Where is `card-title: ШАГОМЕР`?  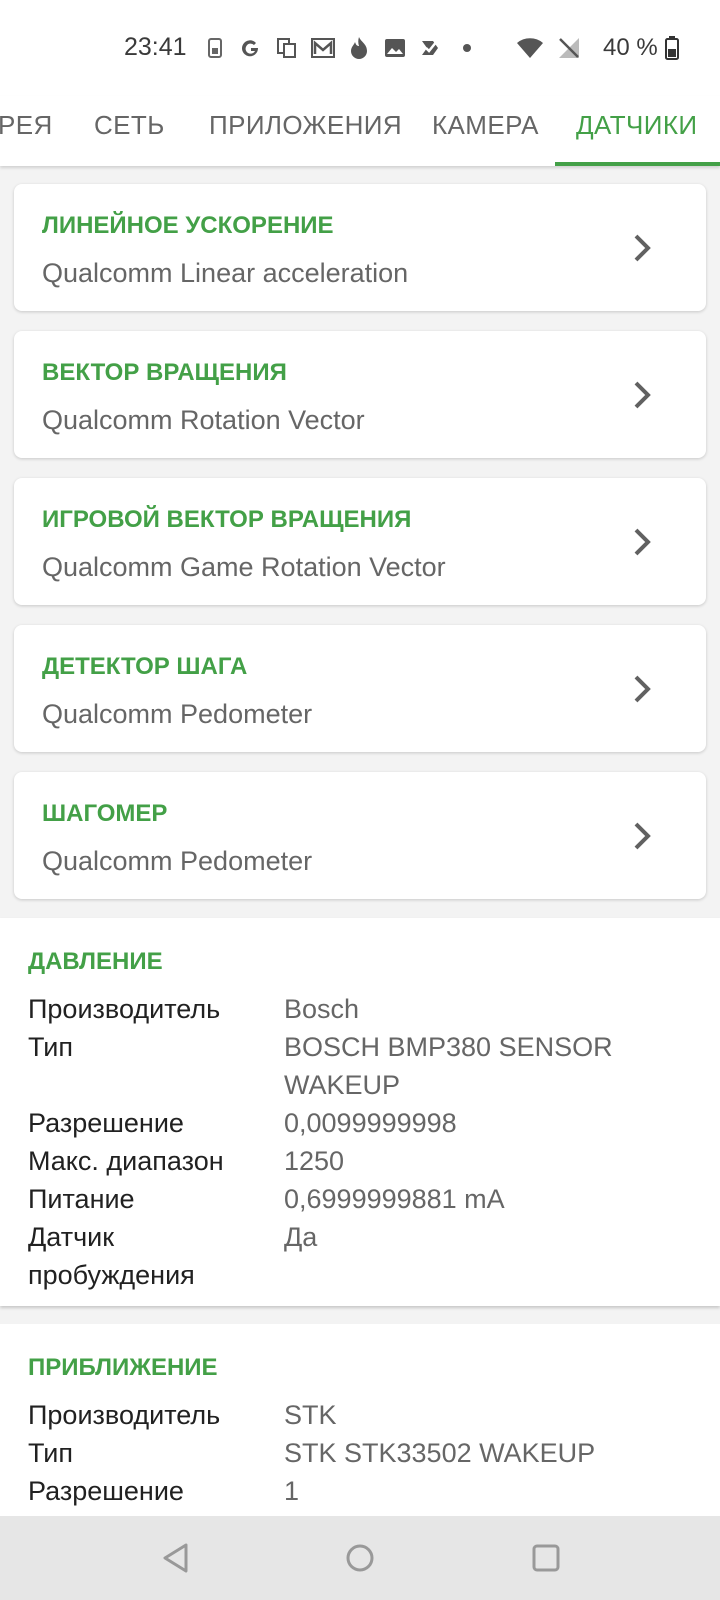 card-title: ШАГОМЕР is located at coordinates (105, 813).